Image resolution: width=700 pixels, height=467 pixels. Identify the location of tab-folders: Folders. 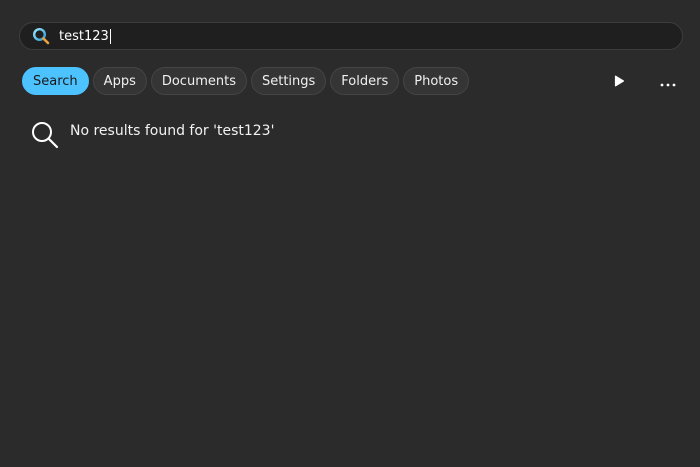
(365, 81).